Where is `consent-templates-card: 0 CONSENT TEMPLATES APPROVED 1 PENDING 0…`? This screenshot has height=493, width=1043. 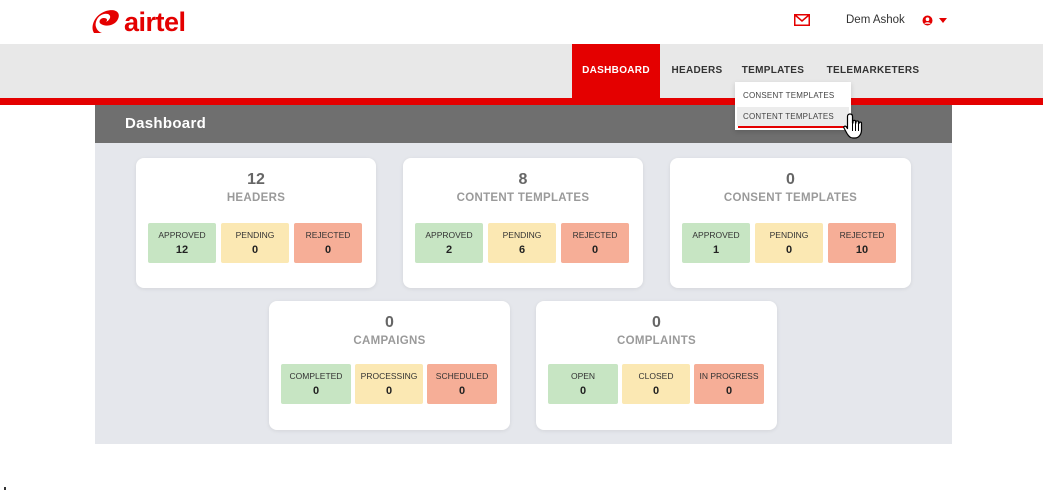
consent-templates-card: 0 CONSENT TEMPLATES APPROVED 1 PENDING 0… is located at coordinates (790, 223).